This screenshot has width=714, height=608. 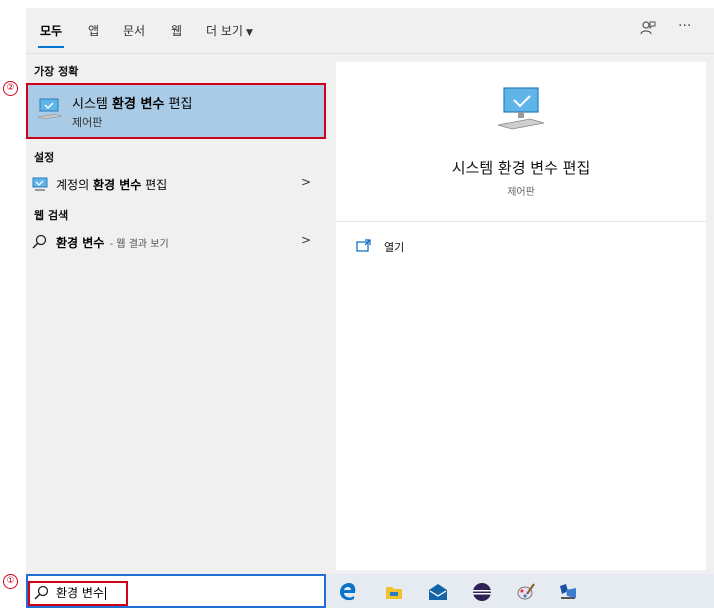 I want to click on best-match-heading: 가장 정확, so click(x=56, y=71).